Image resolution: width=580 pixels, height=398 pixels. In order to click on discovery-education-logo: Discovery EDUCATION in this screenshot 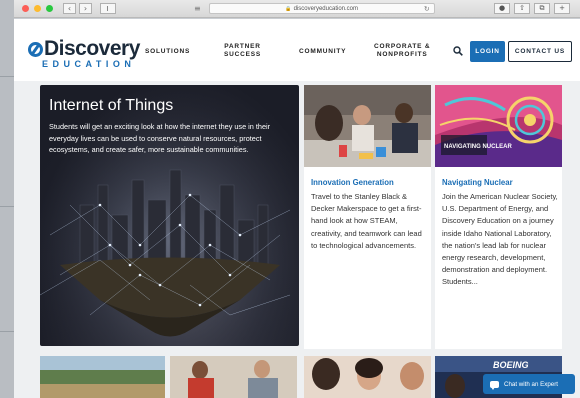, I will do `click(84, 53)`.